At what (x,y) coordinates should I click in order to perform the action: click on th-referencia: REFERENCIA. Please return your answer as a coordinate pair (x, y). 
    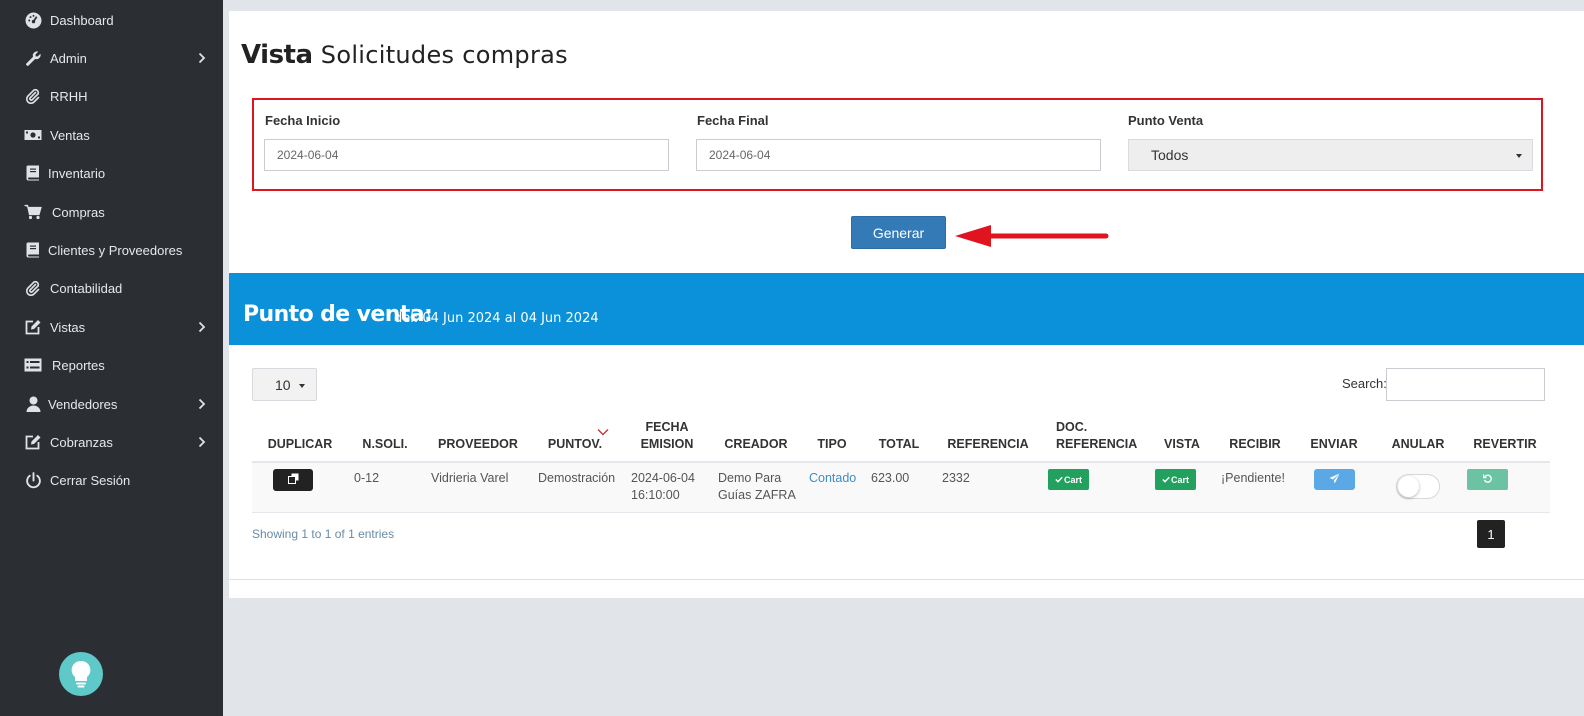
    Looking at the image, I should click on (988, 444).